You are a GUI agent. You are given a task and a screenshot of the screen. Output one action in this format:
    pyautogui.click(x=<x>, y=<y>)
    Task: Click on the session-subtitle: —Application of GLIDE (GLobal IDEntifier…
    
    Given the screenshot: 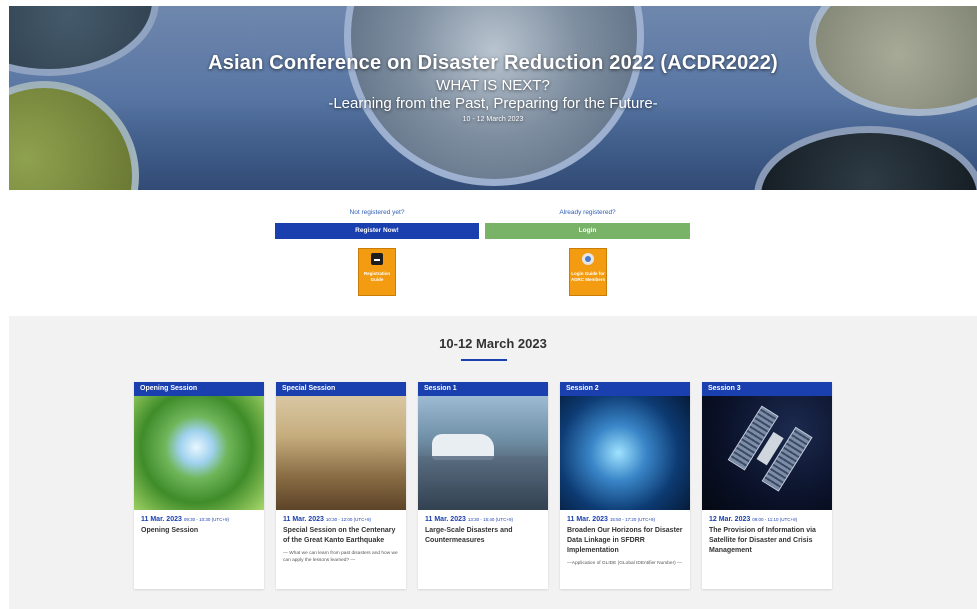 What is the action you would take?
    pyautogui.click(x=624, y=563)
    